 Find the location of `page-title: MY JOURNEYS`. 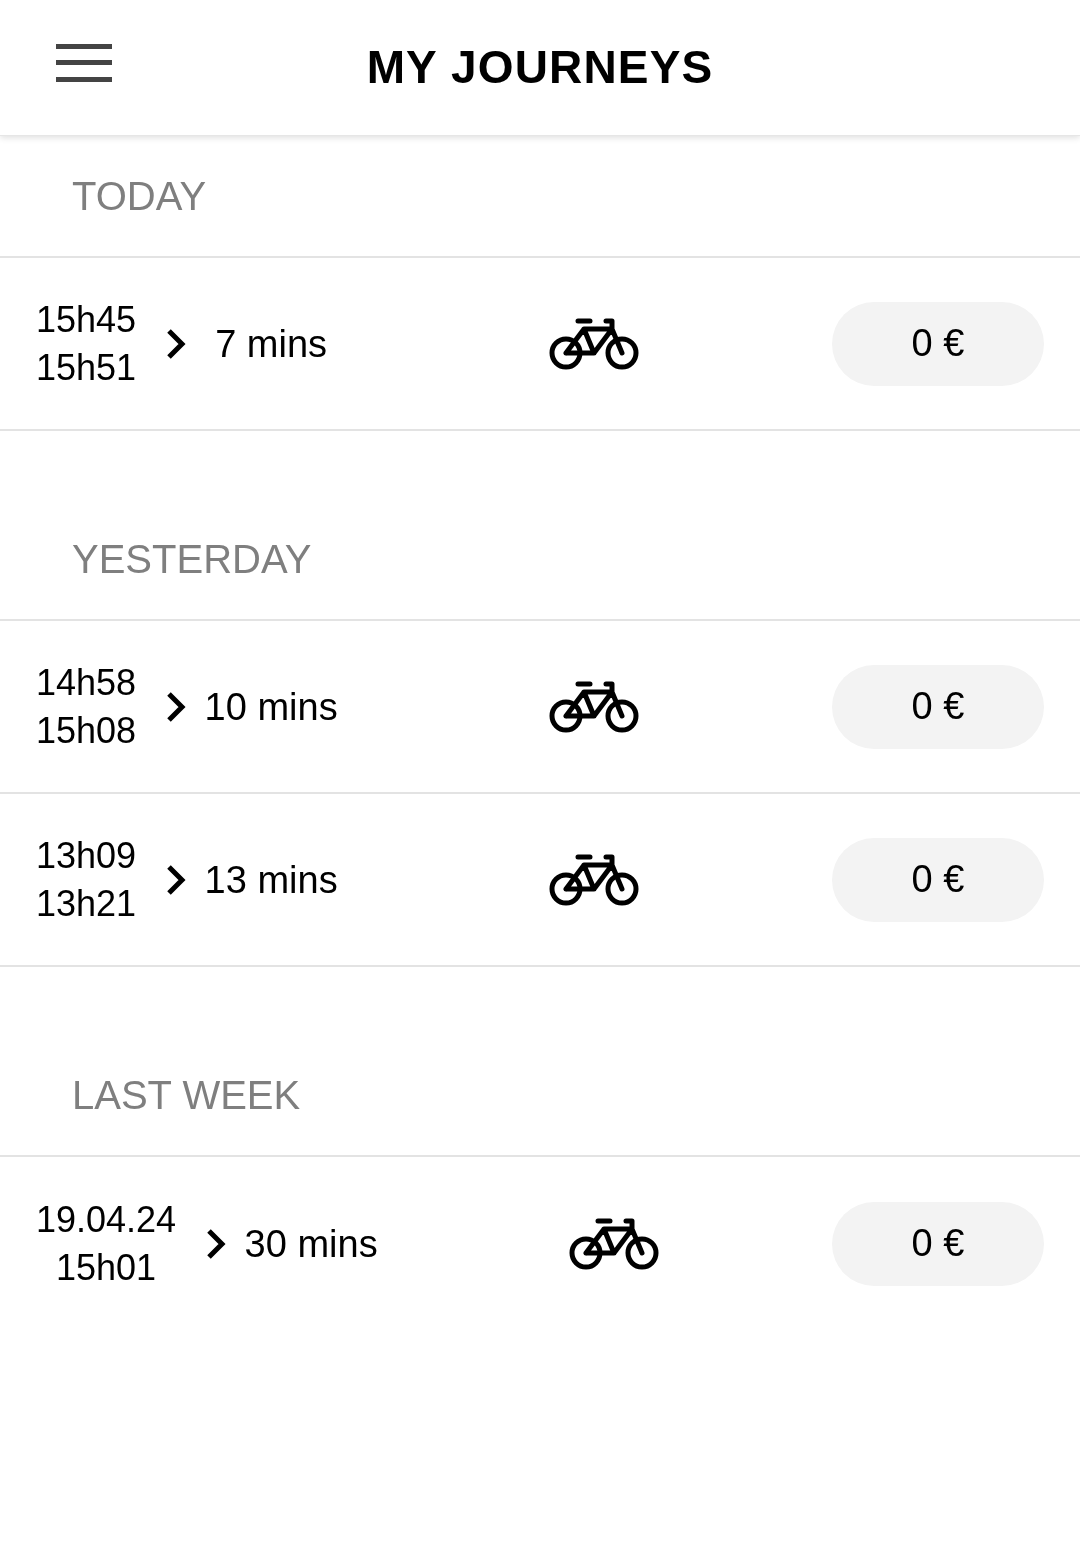

page-title: MY JOURNEYS is located at coordinates (540, 67).